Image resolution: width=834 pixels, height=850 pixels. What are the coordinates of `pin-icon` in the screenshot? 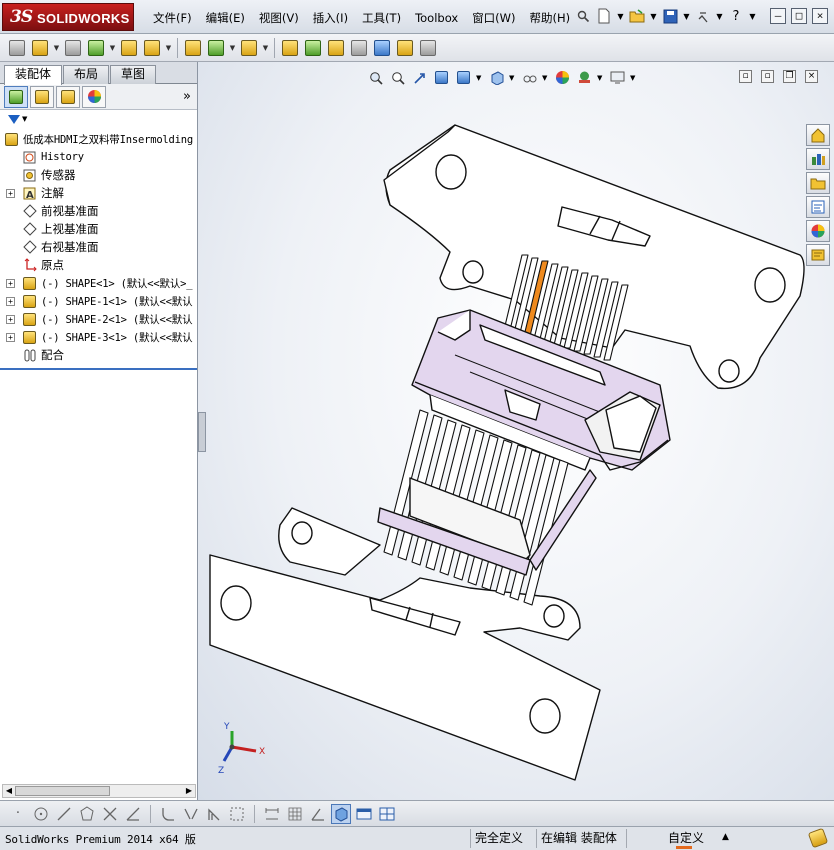 It's located at (583, 16).